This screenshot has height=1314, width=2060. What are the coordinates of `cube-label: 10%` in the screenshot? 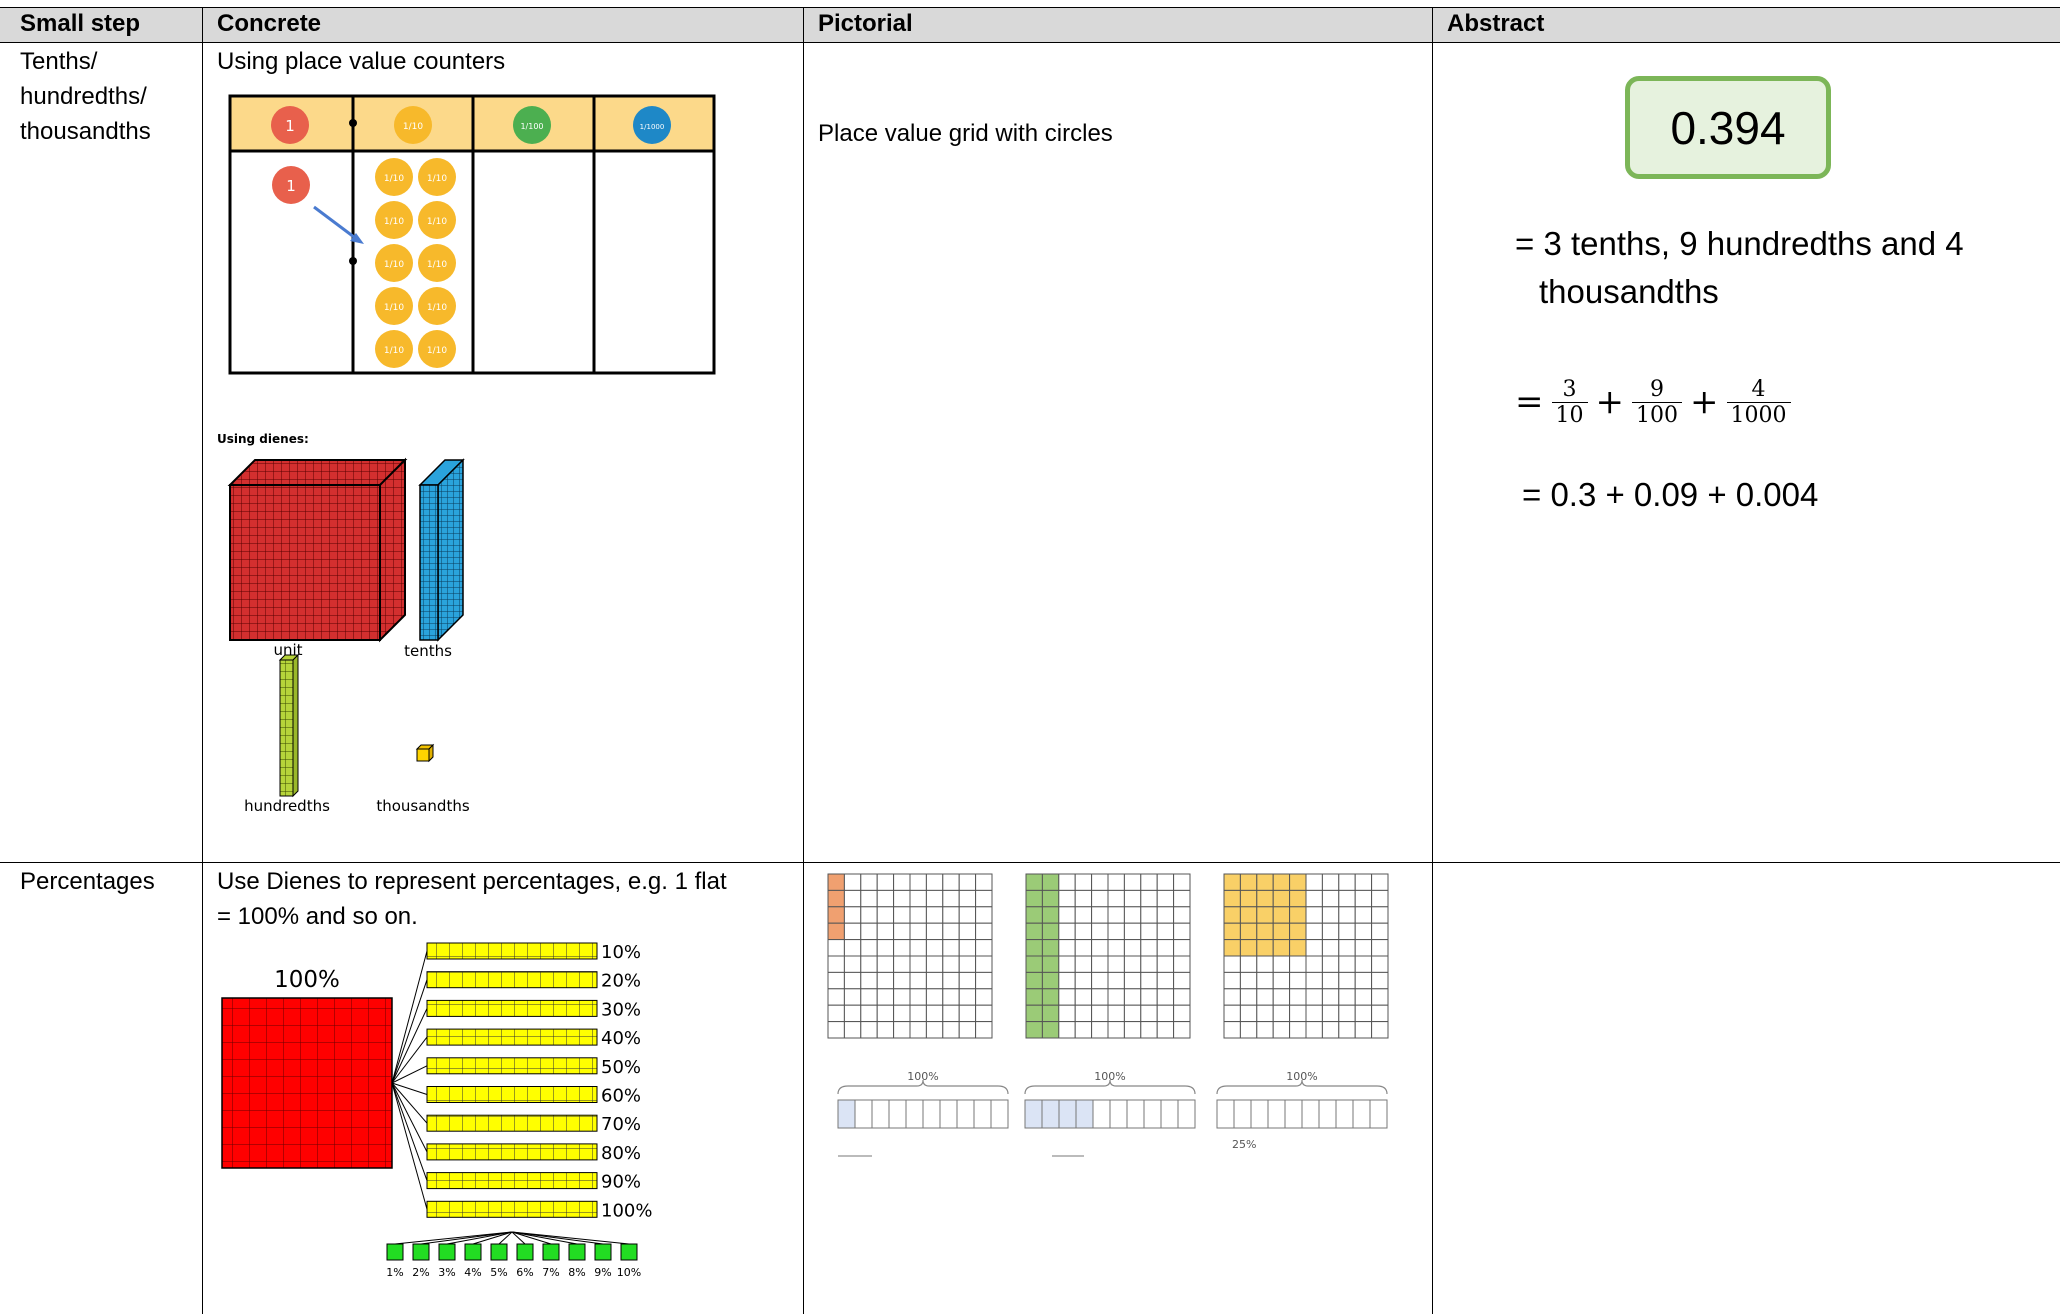 It's located at (629, 1272).